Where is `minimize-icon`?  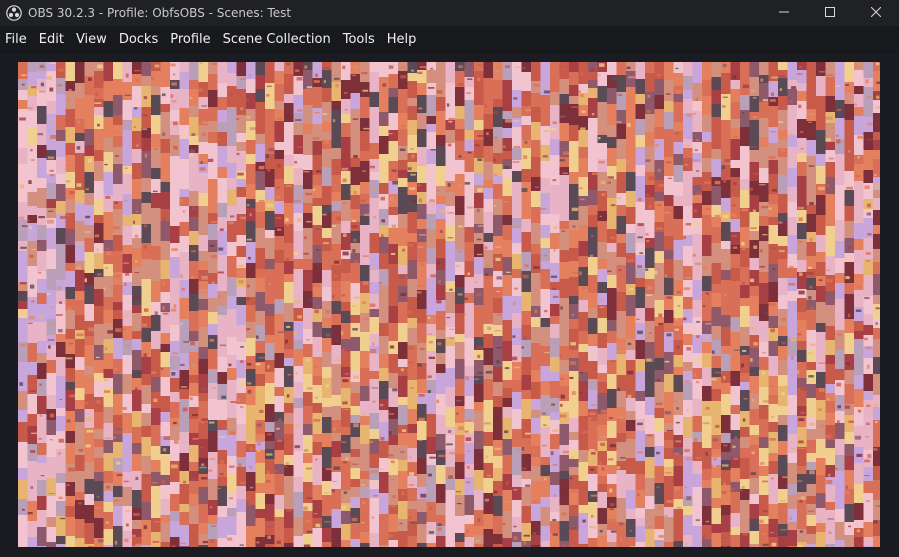 minimize-icon is located at coordinates (784, 13).